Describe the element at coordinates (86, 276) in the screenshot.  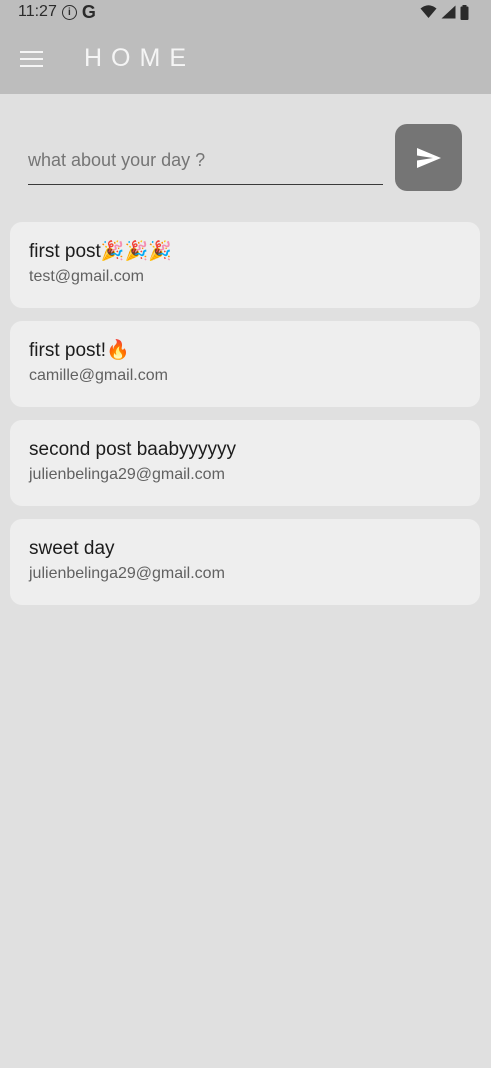
I see `post-author-email: test@gmail.com` at that location.